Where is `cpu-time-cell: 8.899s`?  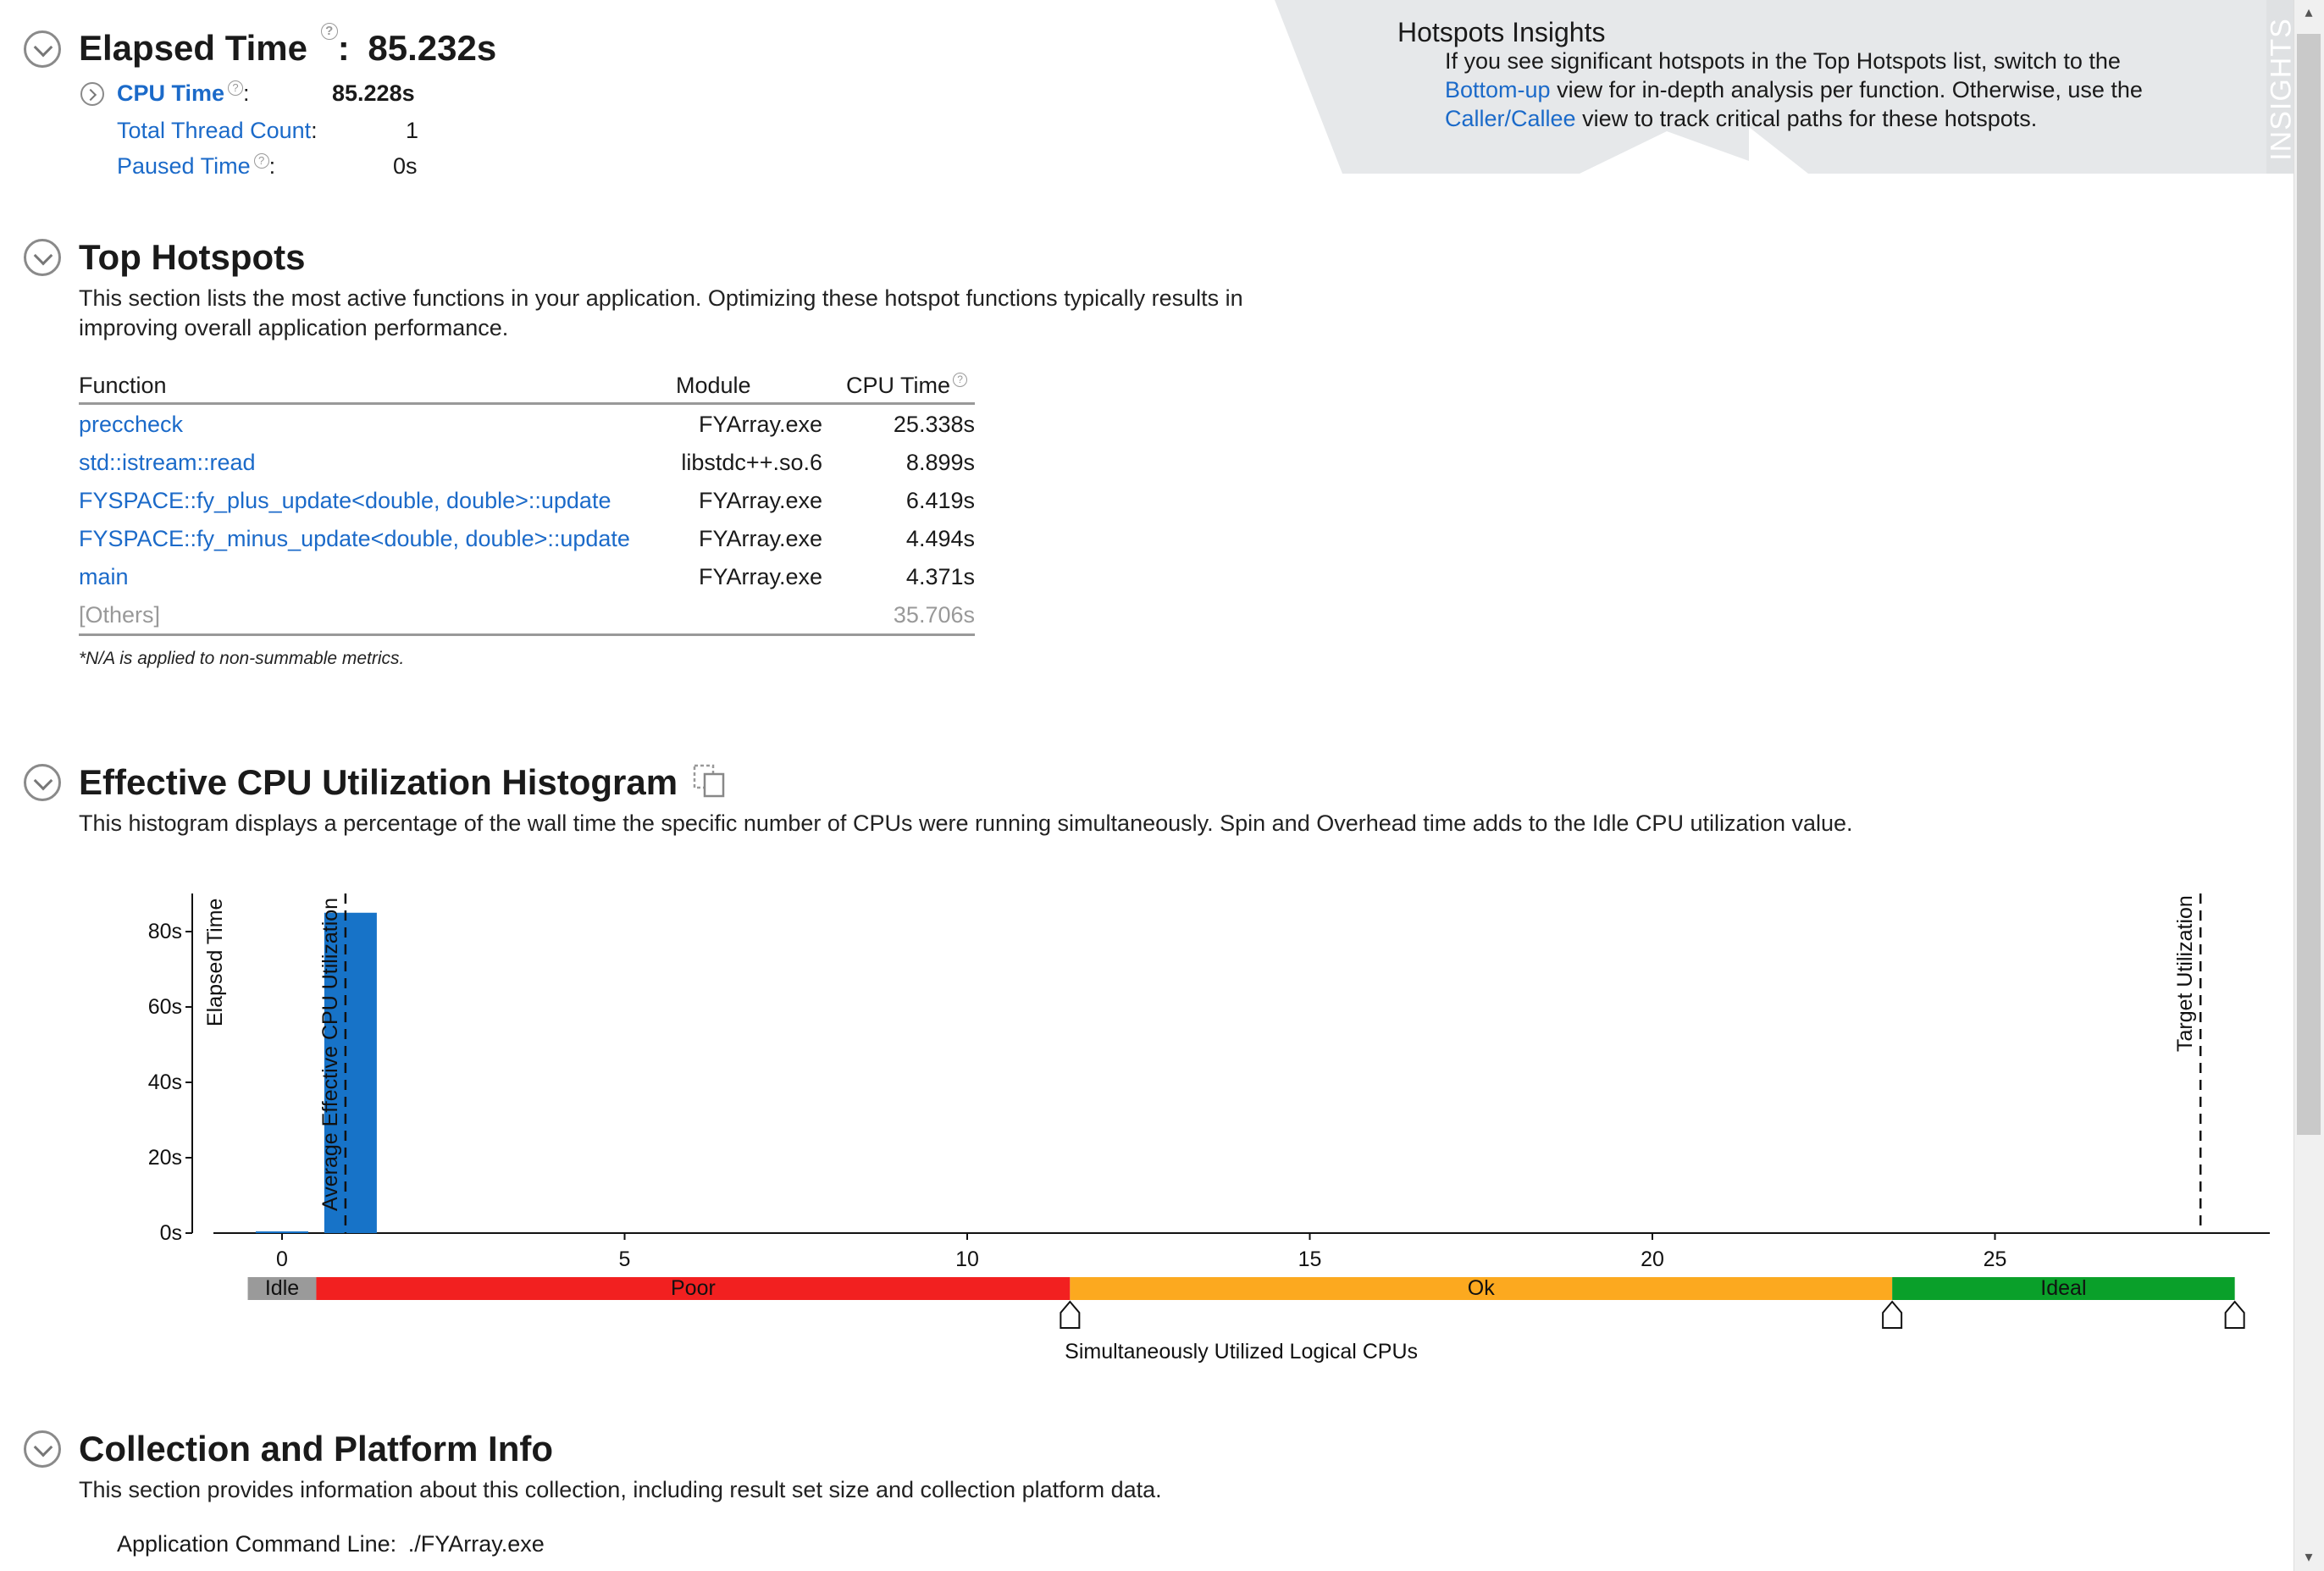
cpu-time-cell: 8.899s is located at coordinates (940, 462).